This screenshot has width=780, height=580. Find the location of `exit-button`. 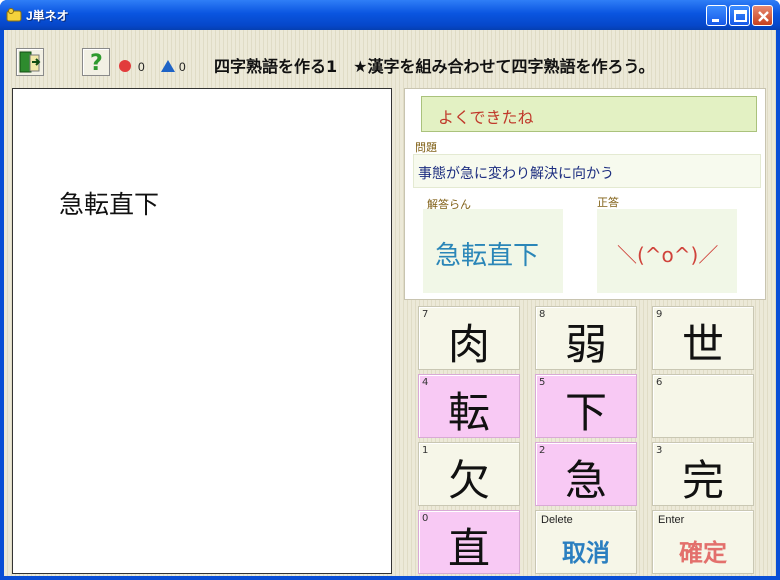

exit-button is located at coordinates (30, 62).